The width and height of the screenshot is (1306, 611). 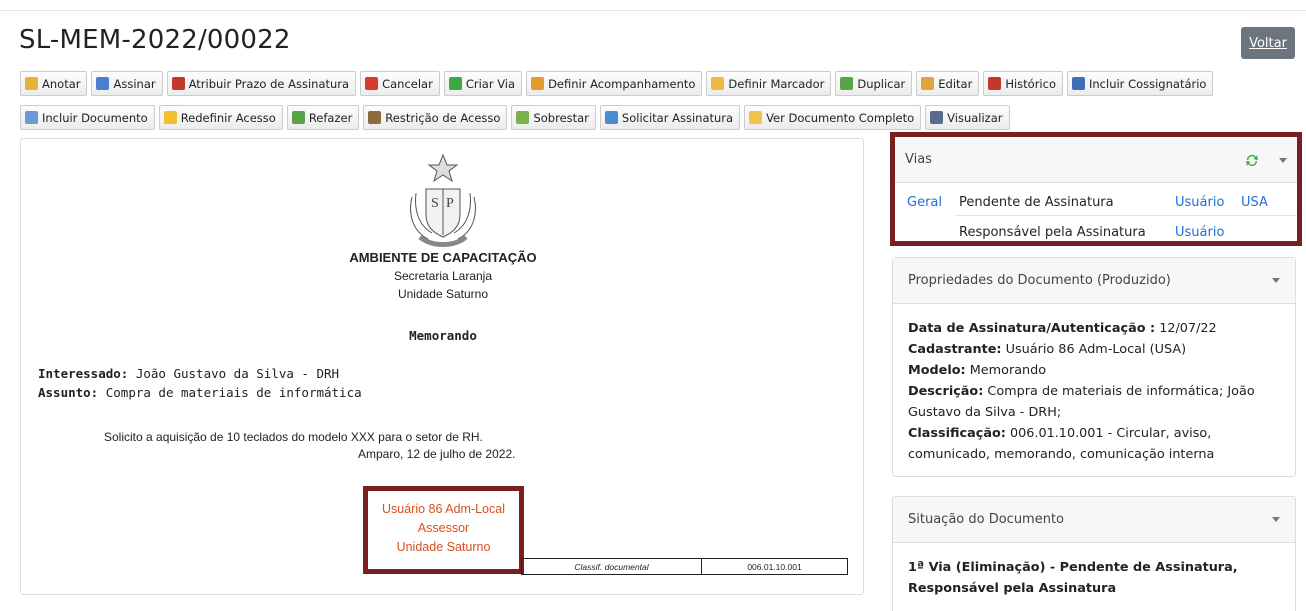 What do you see at coordinates (1268, 43) in the screenshot?
I see `back-button: Voltar` at bounding box center [1268, 43].